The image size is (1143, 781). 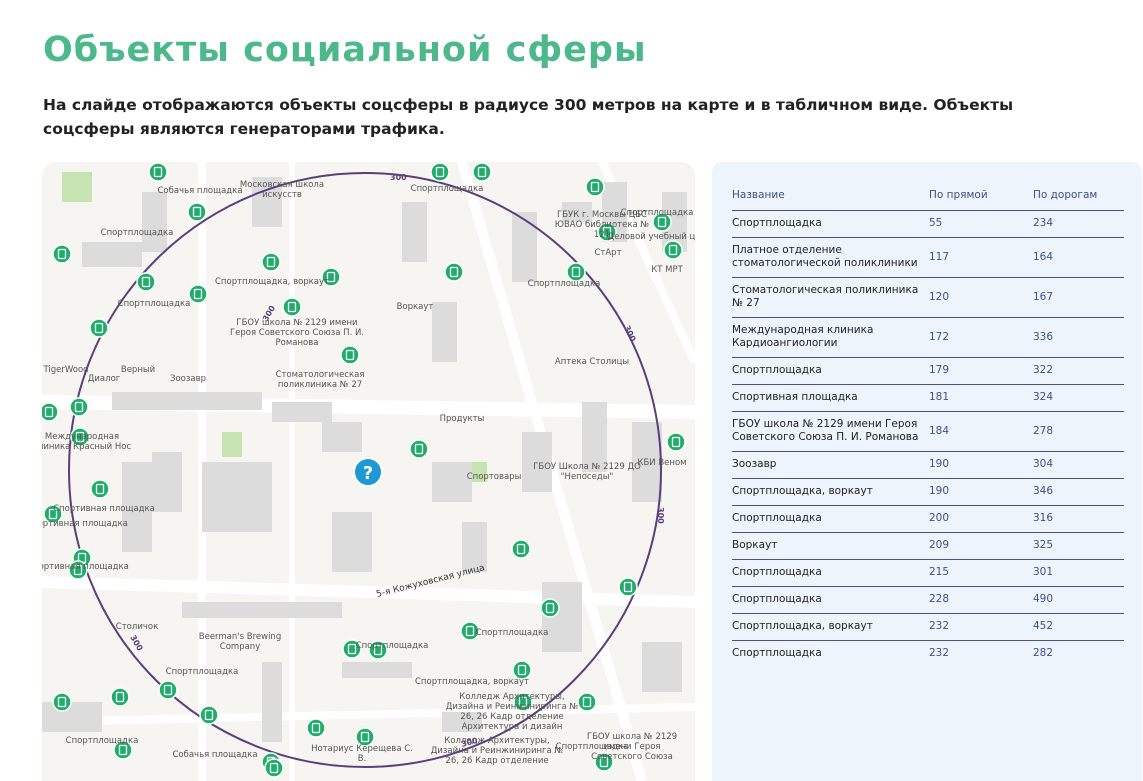 I want to click on table-row: Спортплощадка 232 282, so click(x=928, y=654).